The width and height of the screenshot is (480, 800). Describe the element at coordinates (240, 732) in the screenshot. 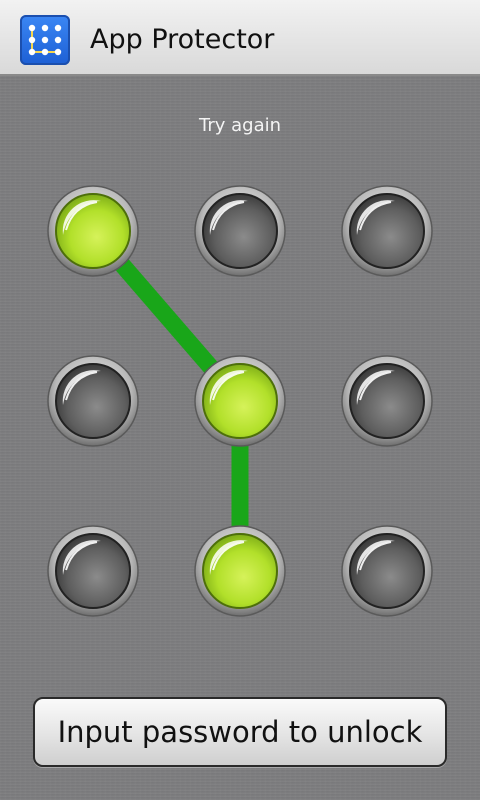

I see `input-password-button: Input password to unlock` at that location.